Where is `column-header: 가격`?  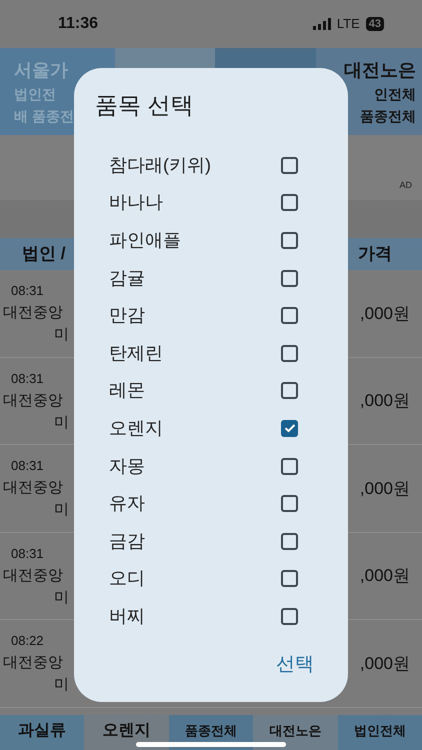
column-header: 가격 is located at coordinates (375, 254).